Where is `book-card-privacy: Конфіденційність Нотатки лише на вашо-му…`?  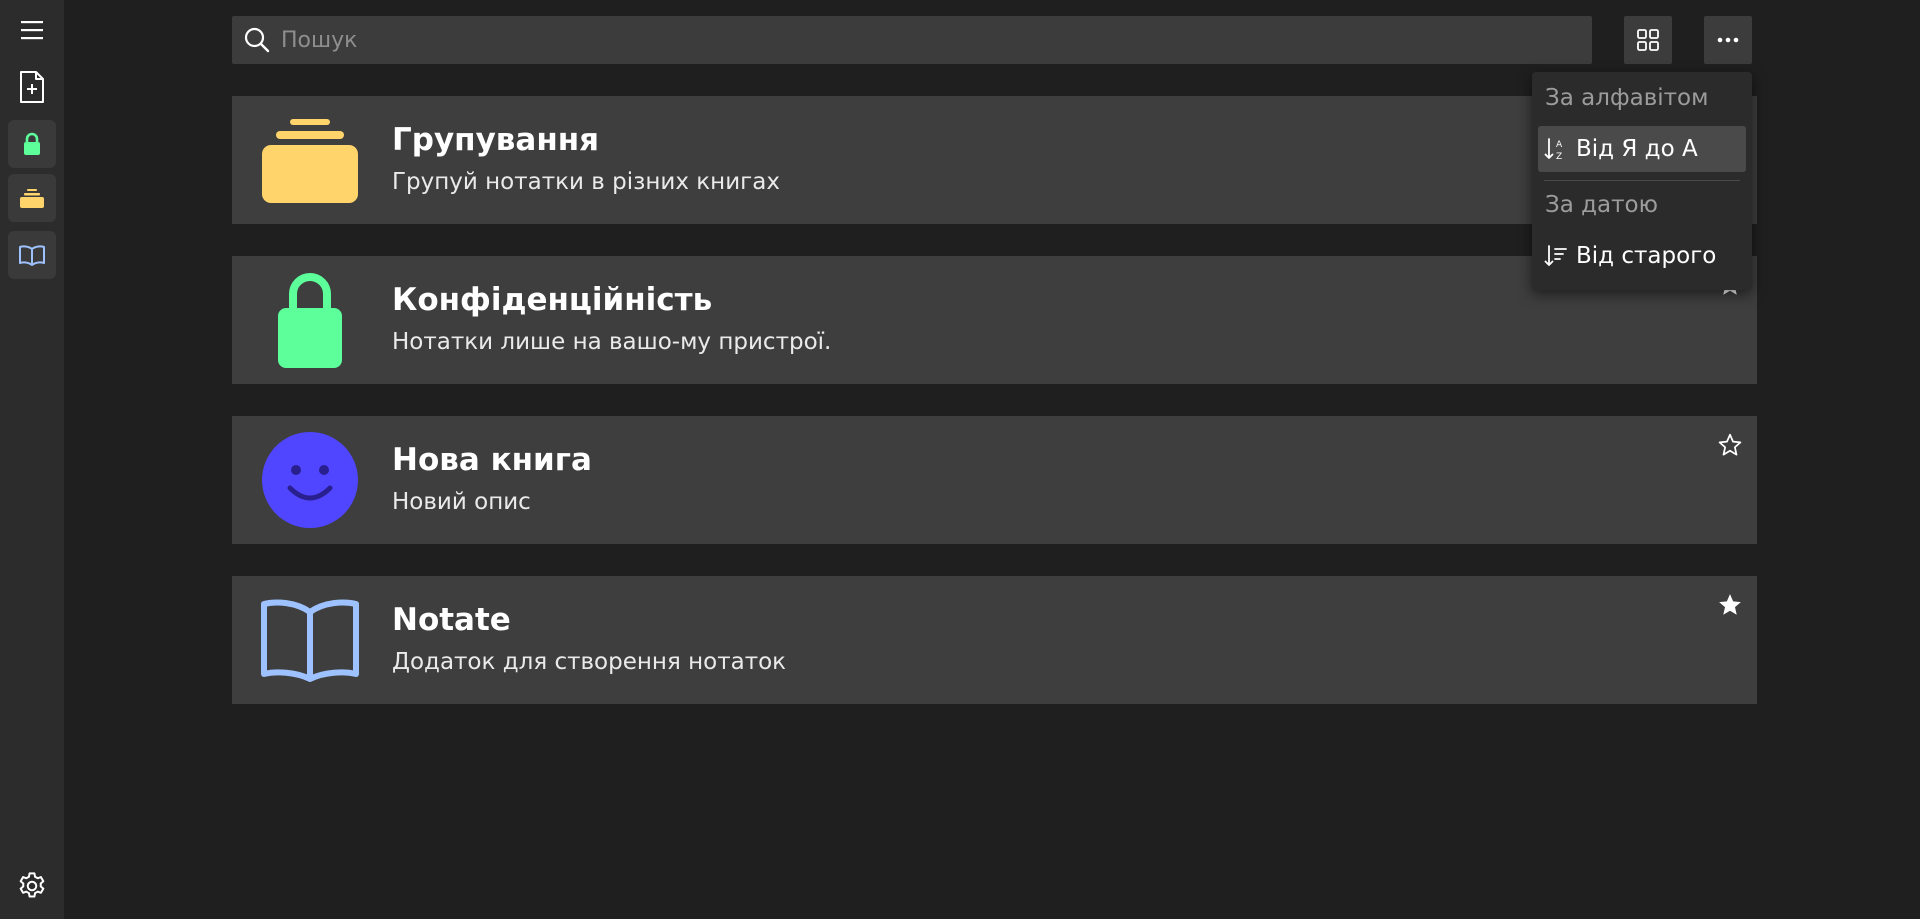
book-card-privacy: Конфіденційність Нотатки лише на вашо-му… is located at coordinates (994, 320).